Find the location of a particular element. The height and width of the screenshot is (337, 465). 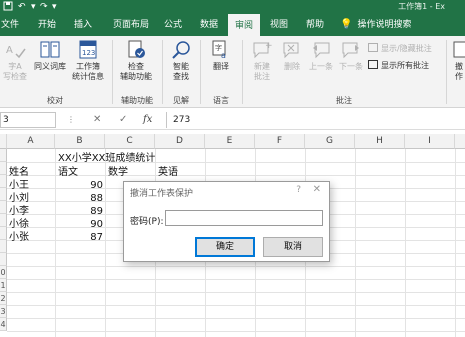

save-icon is located at coordinates (8, 8).